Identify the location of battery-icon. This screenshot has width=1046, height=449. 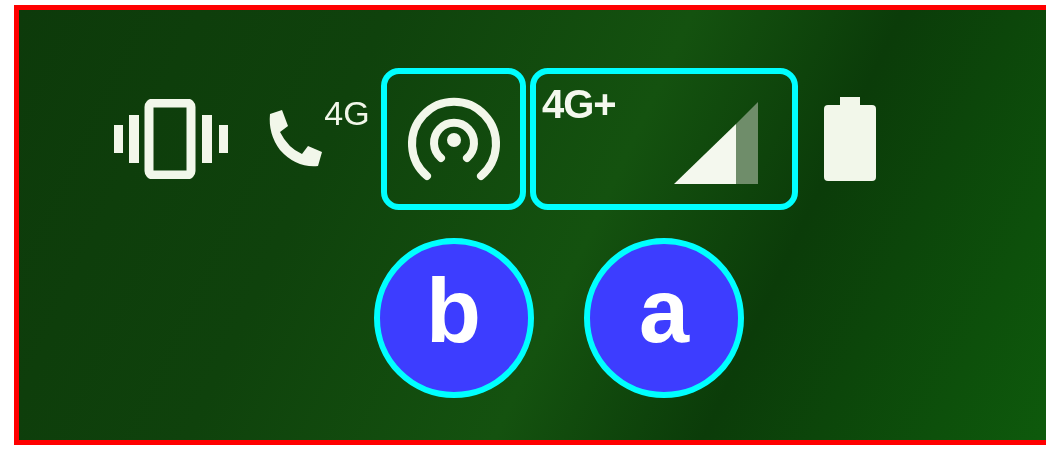
(850, 139).